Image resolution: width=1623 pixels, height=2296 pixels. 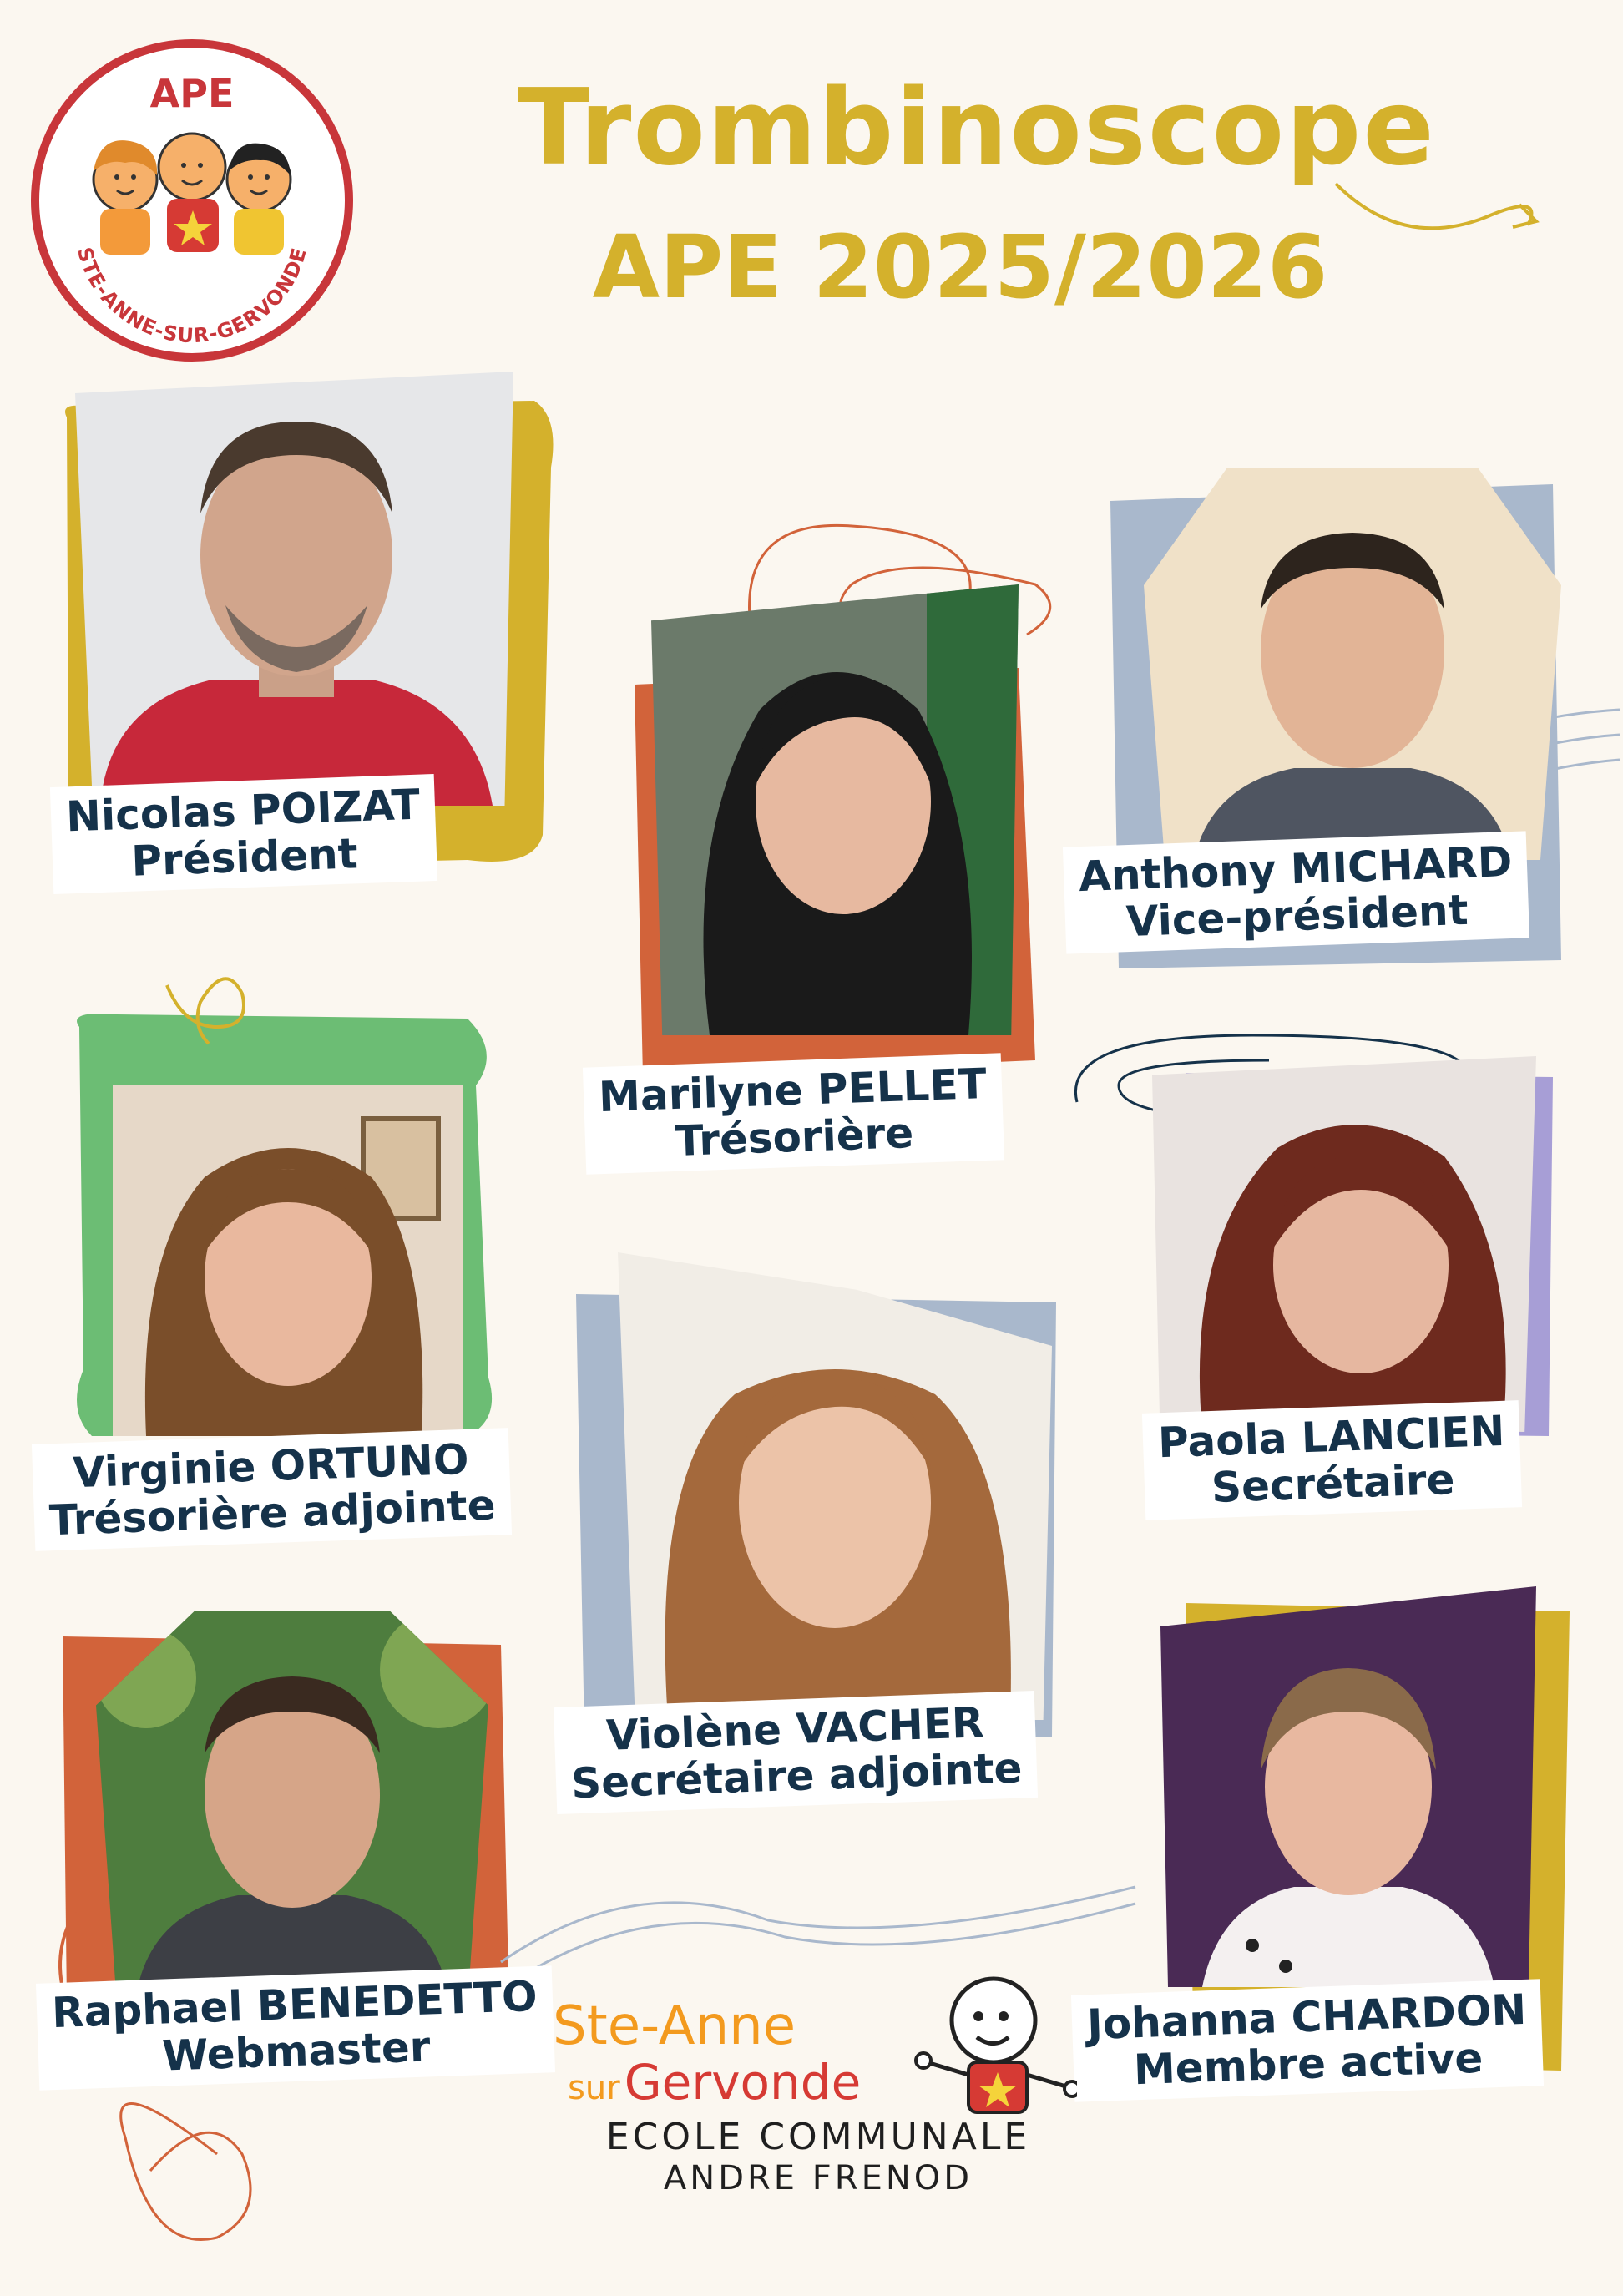 What do you see at coordinates (960, 267) in the screenshot?
I see `page-subtitle: APE 2025/2026` at bounding box center [960, 267].